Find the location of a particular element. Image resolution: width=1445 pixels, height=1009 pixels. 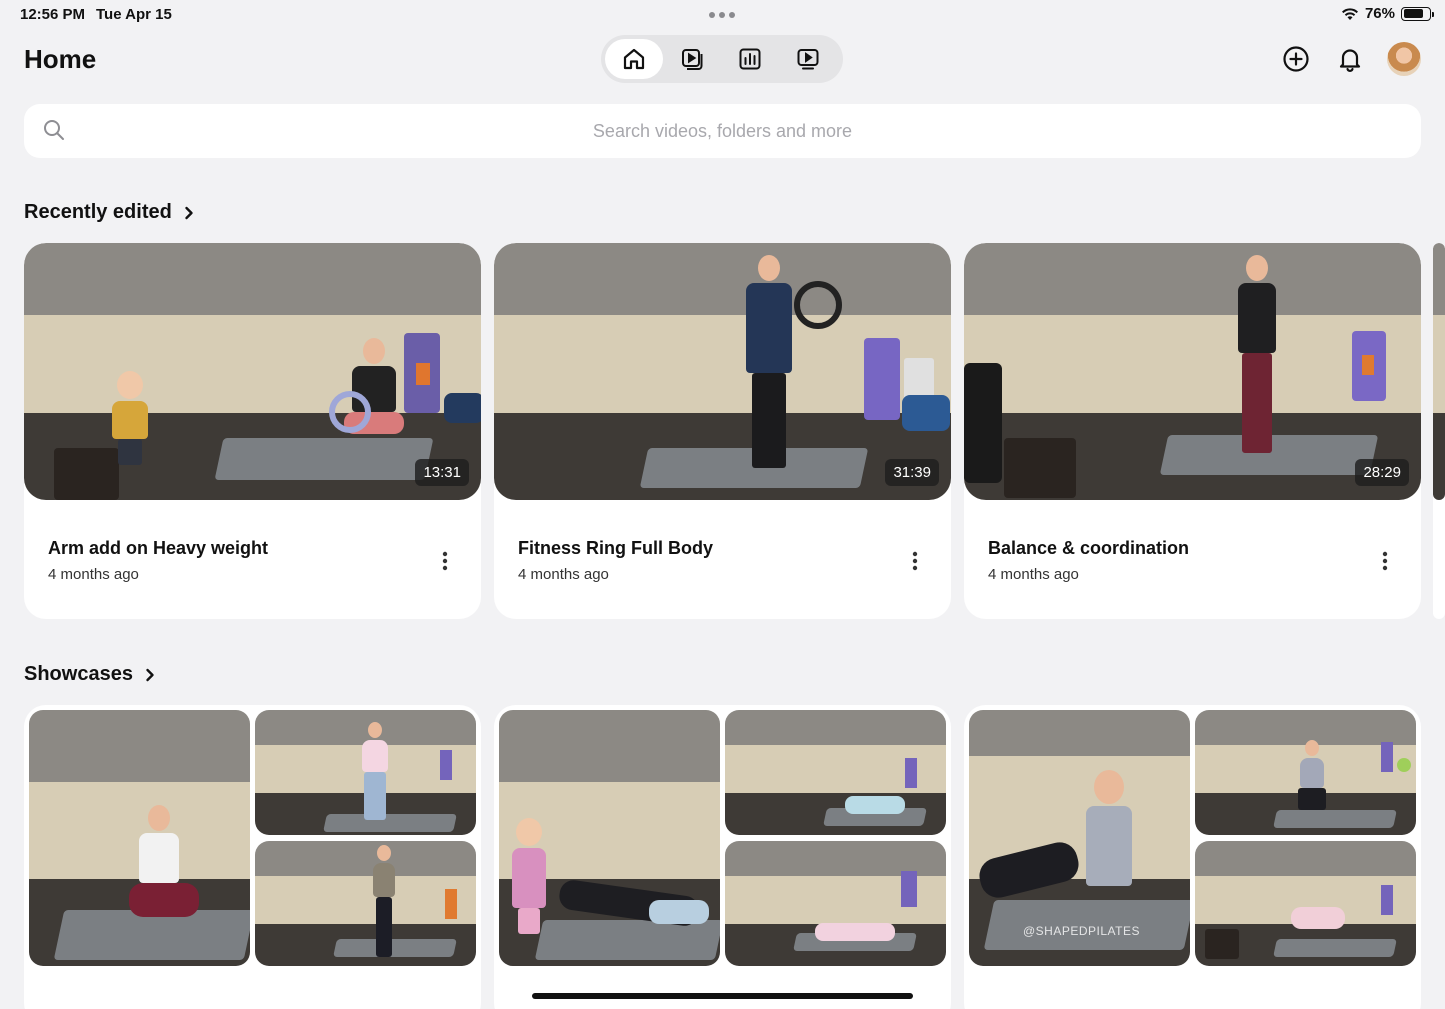

add-circle-icon is located at coordinates (1296, 59).